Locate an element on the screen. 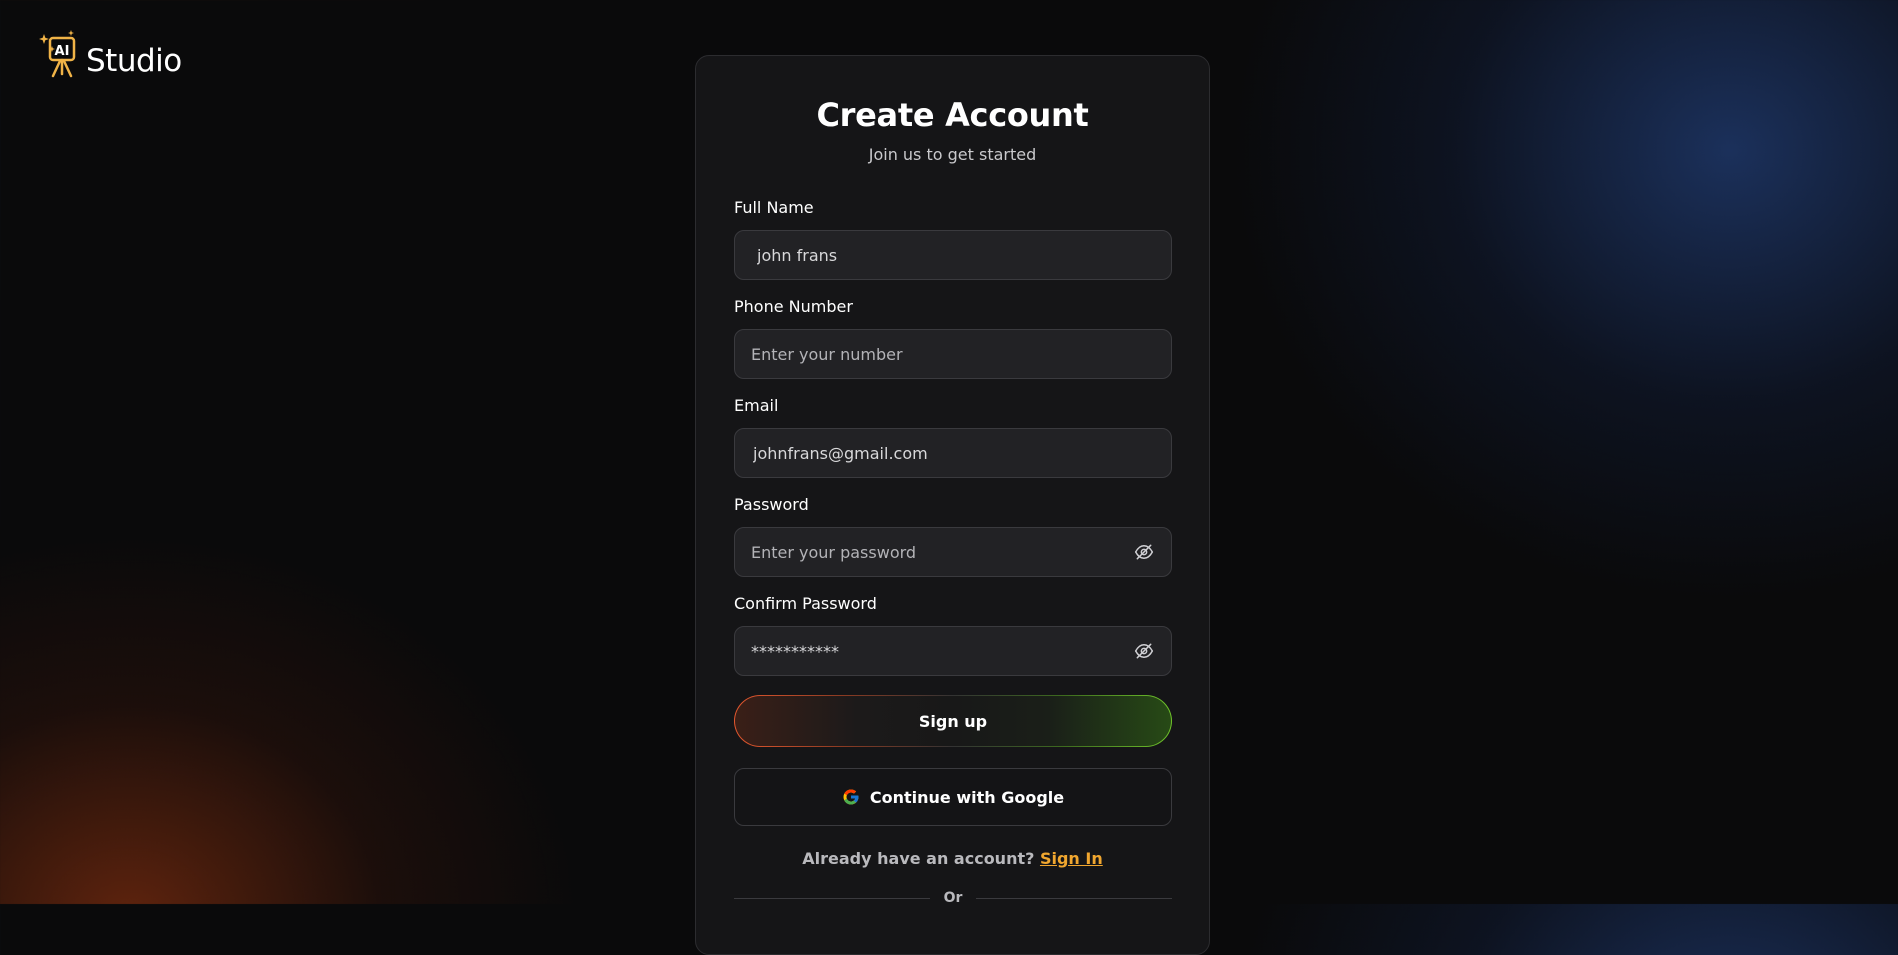 The height and width of the screenshot is (955, 1898). email-field is located at coordinates (953, 453).